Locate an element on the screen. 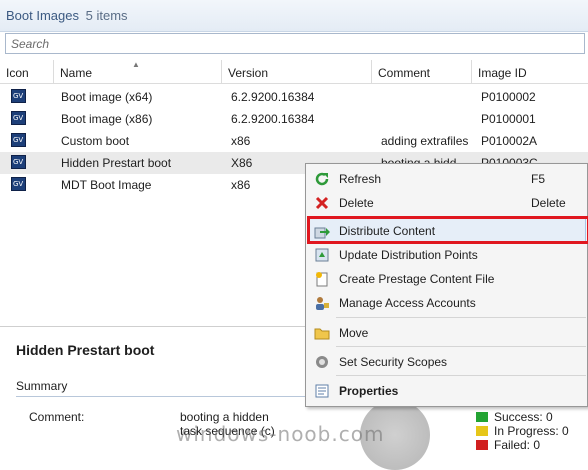  column-header-image-id: Image ID is located at coordinates (530, 72).